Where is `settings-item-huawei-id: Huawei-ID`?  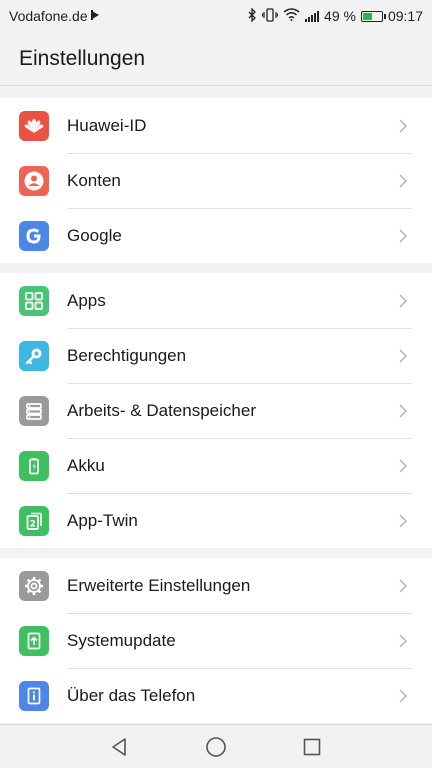
settings-item-huawei-id: Huawei-ID is located at coordinates (216, 125).